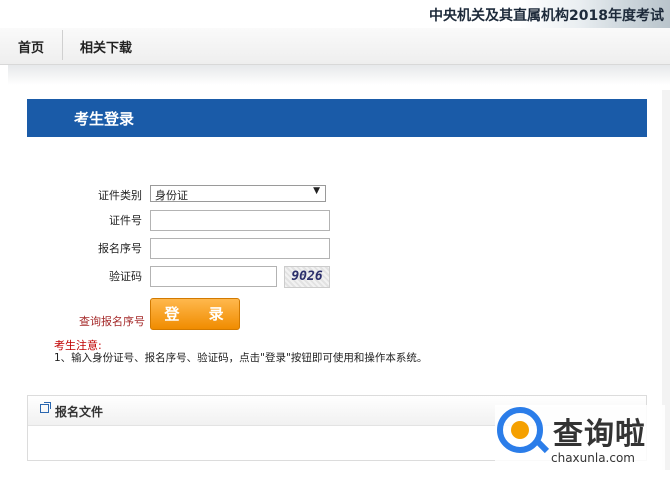 The width and height of the screenshot is (670, 492). What do you see at coordinates (125, 276) in the screenshot?
I see `captcha-label: 验证码` at bounding box center [125, 276].